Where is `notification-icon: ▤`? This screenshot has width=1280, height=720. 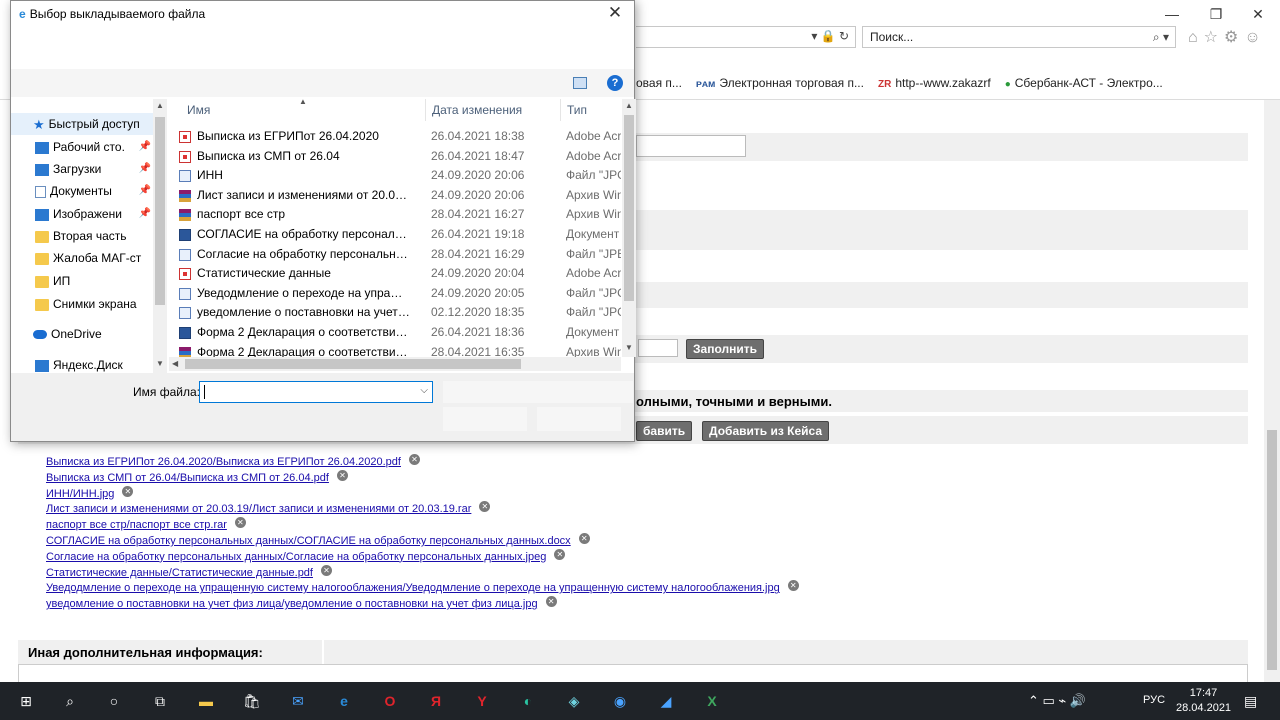
notification-icon: ▤ is located at coordinates (1250, 701).